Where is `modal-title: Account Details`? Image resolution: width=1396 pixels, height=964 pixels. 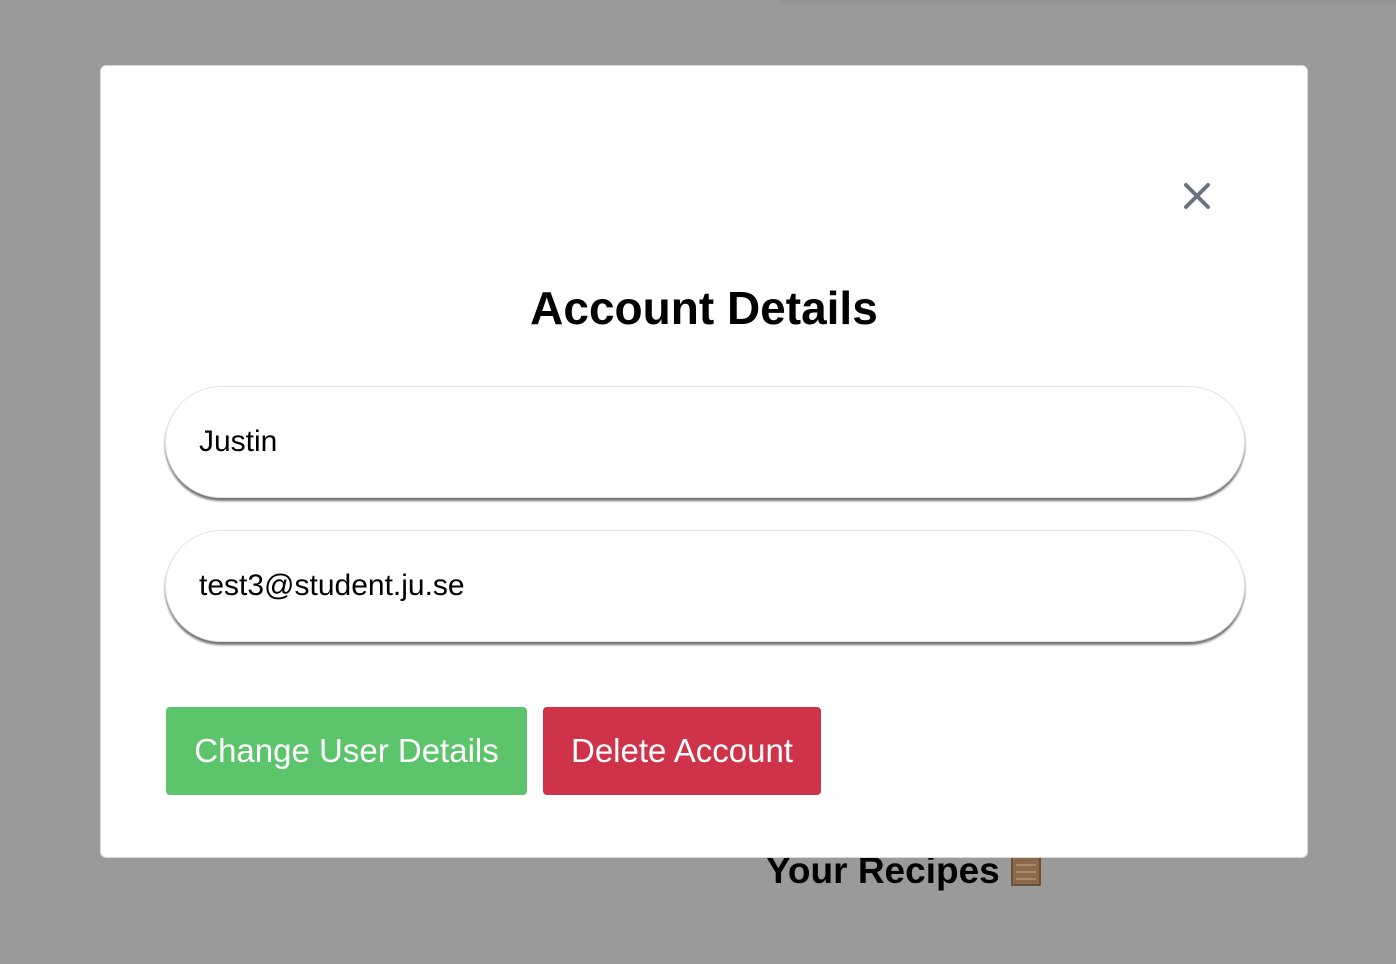 modal-title: Account Details is located at coordinates (704, 308).